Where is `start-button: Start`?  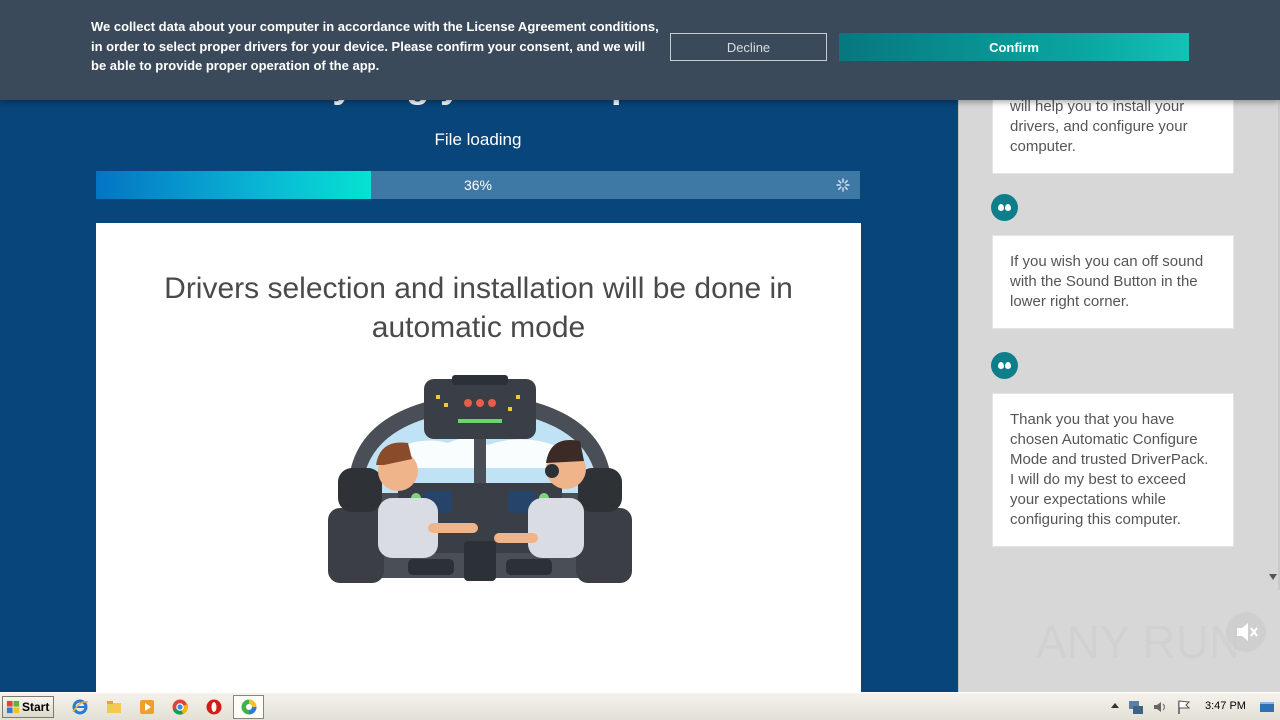 start-button: Start is located at coordinates (28, 707).